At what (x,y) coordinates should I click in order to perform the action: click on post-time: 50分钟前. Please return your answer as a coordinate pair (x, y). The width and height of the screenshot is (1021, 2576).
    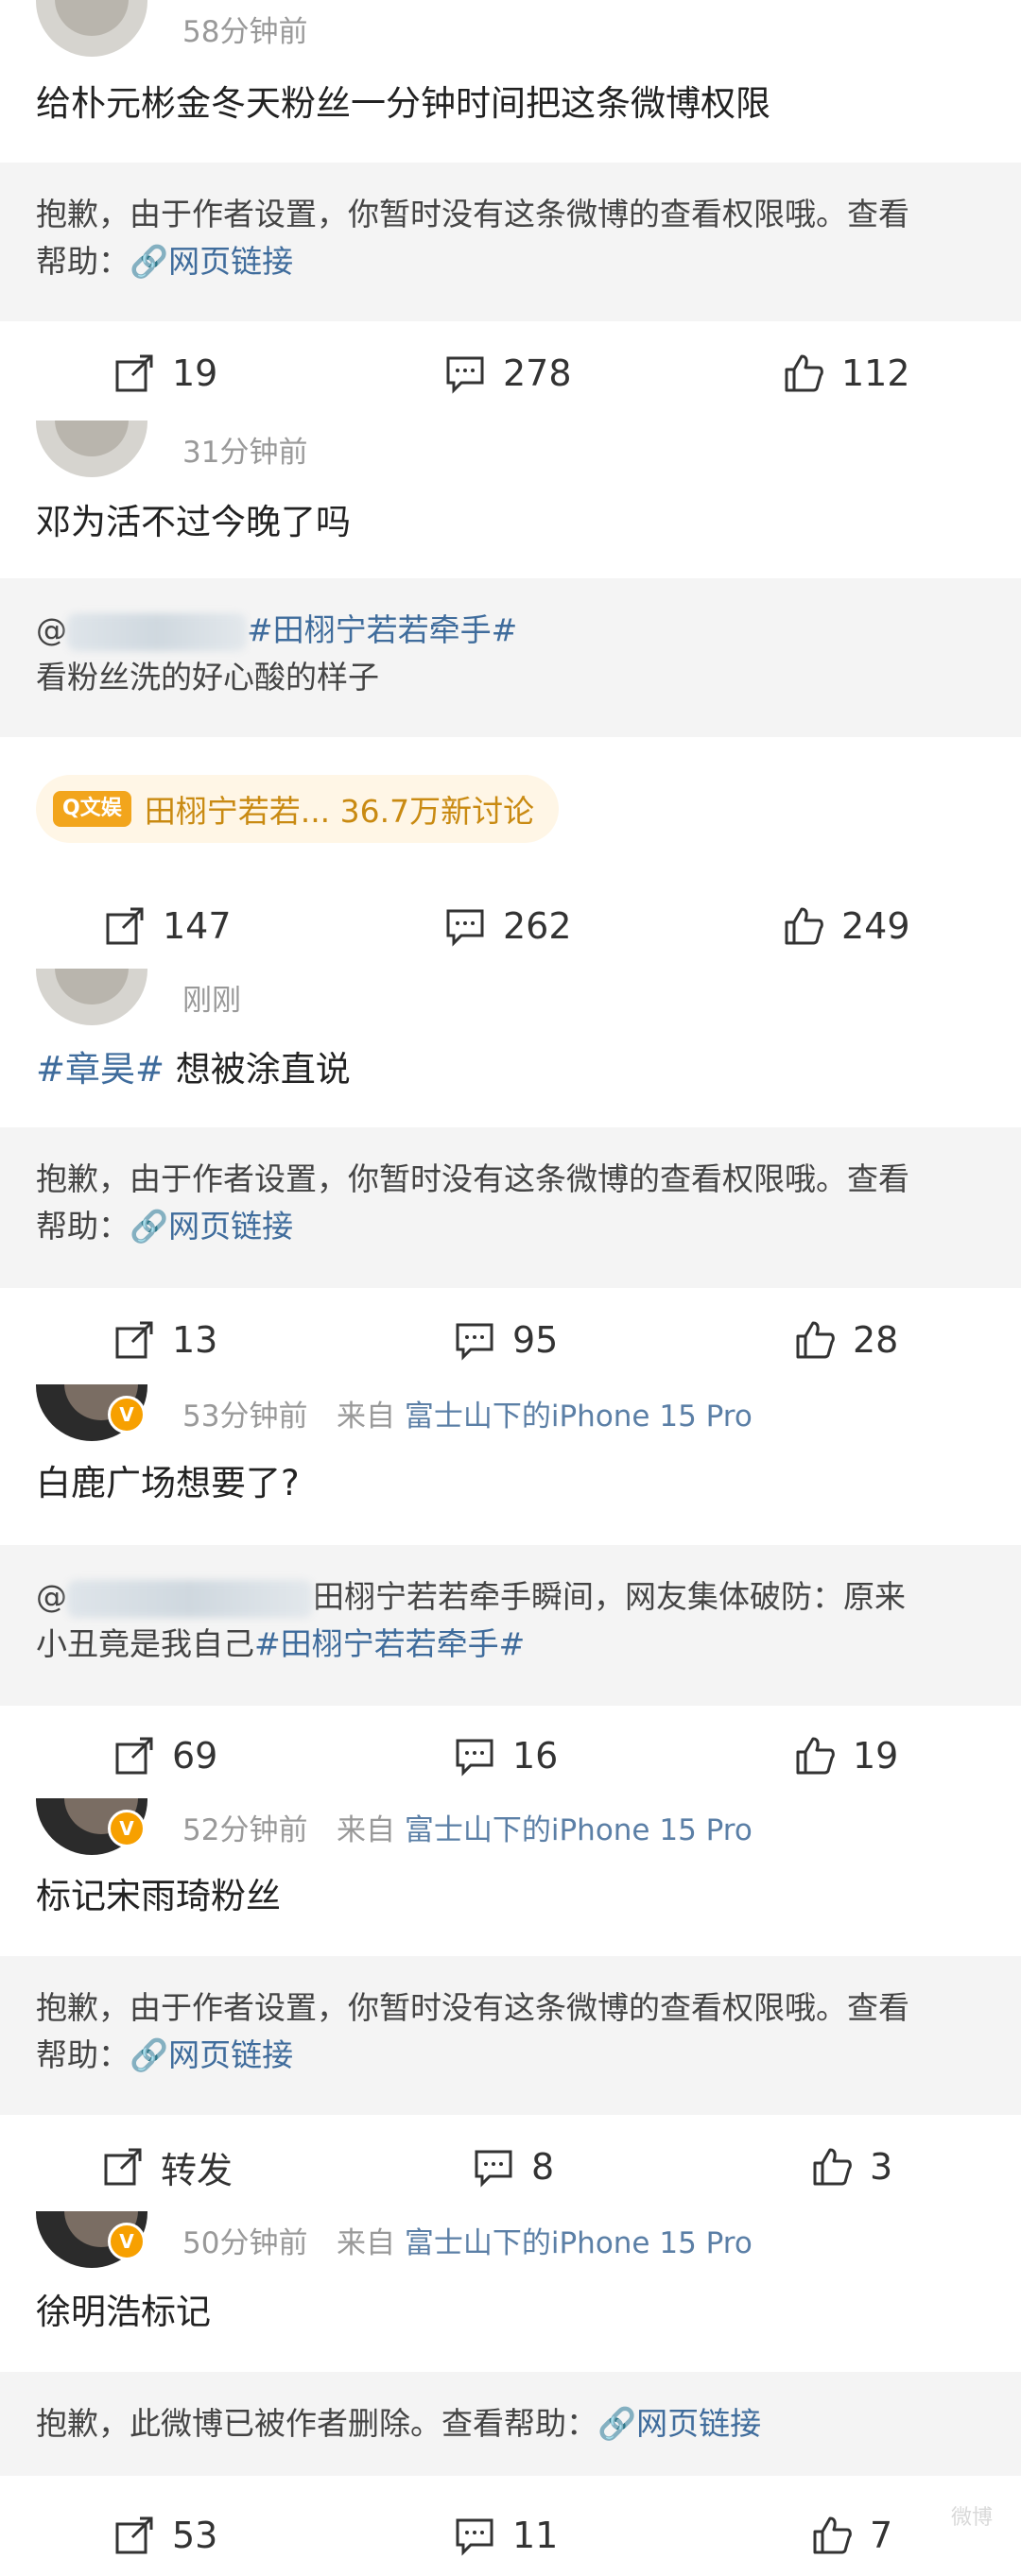
    Looking at the image, I should click on (245, 2243).